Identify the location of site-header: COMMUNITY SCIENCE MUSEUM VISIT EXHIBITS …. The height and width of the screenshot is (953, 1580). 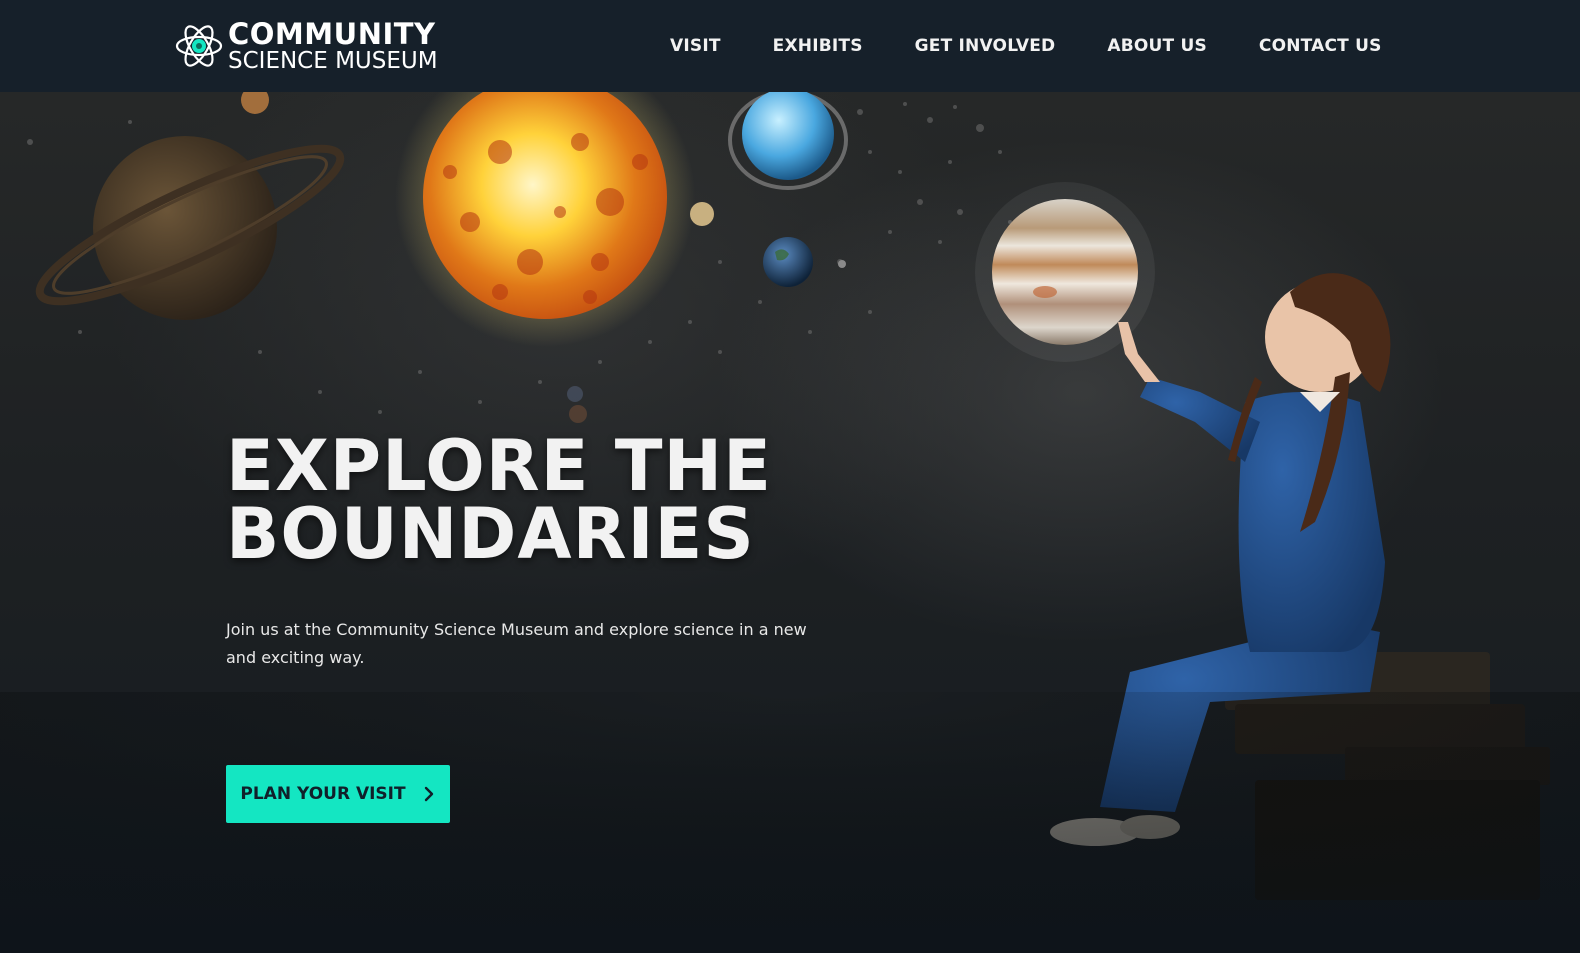
(790, 46).